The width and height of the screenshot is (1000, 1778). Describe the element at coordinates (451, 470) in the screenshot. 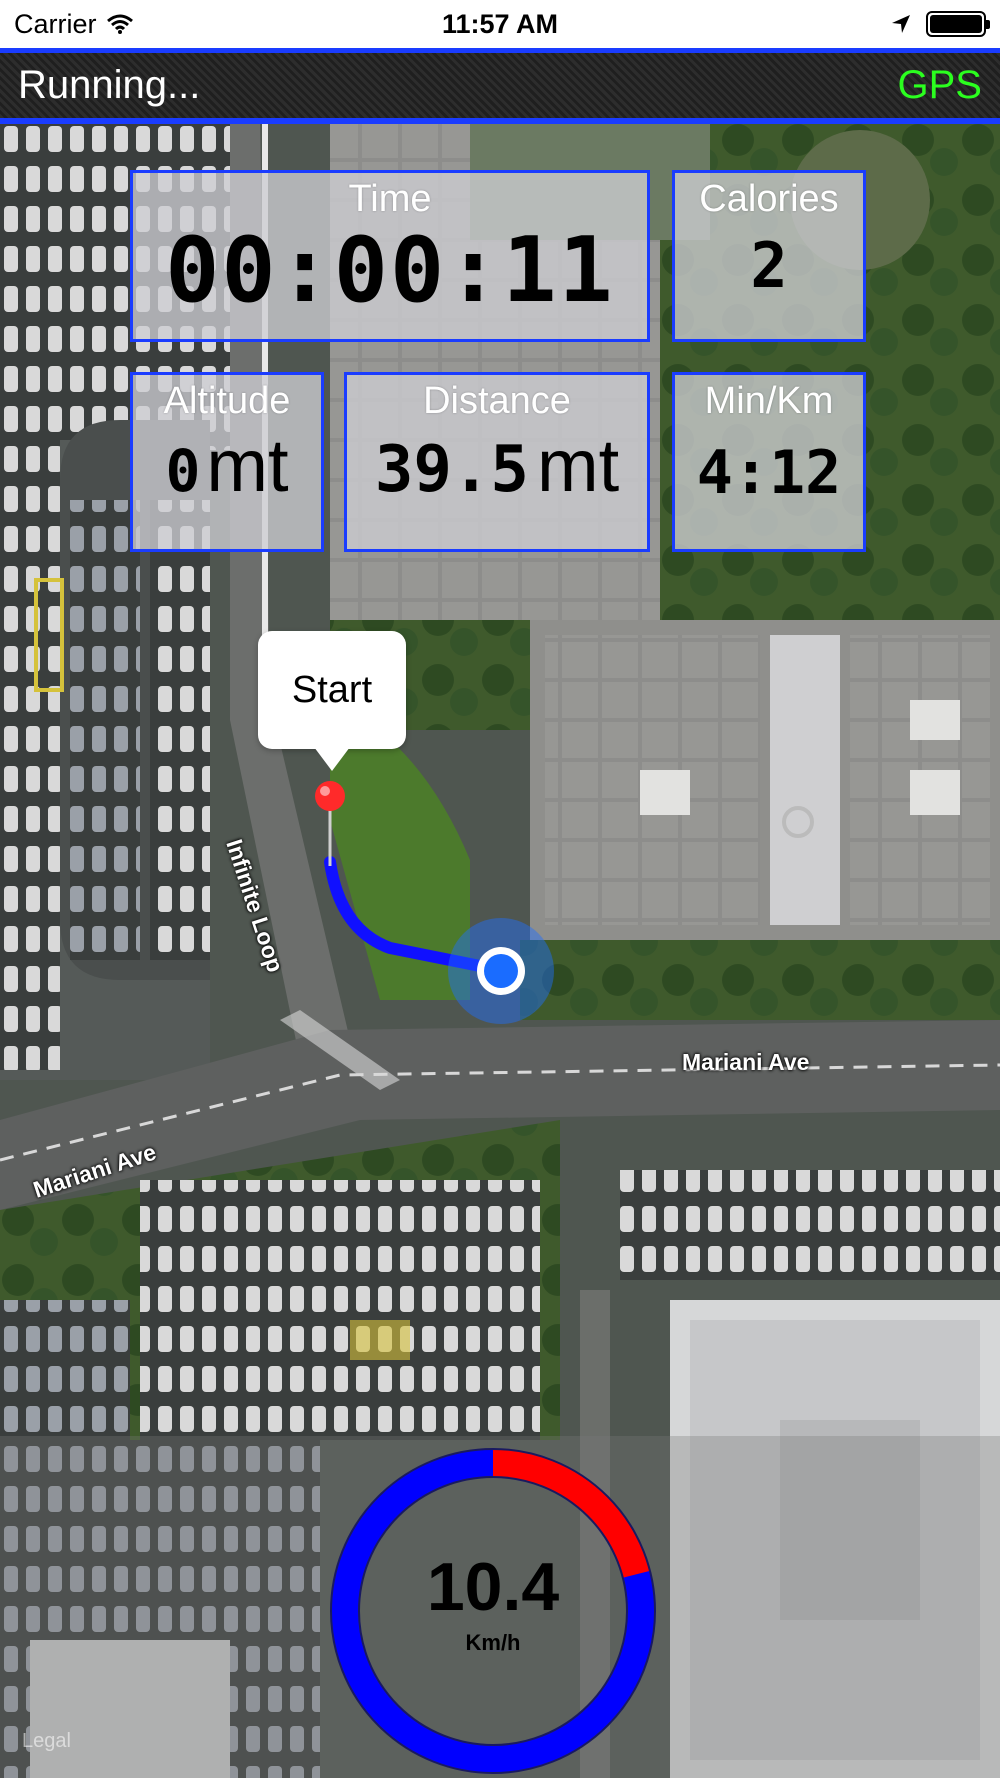

I see `distance-value: 39.5` at that location.